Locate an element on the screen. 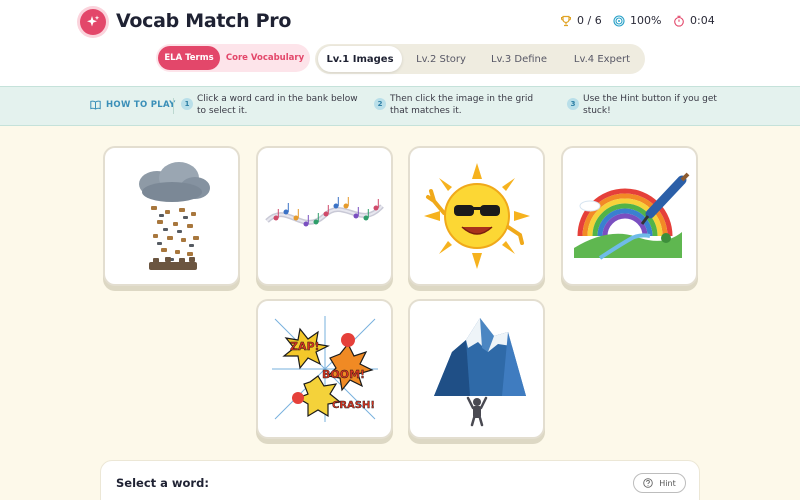 This screenshot has width=800, height=500. accuracy-value: 100% is located at coordinates (646, 20).